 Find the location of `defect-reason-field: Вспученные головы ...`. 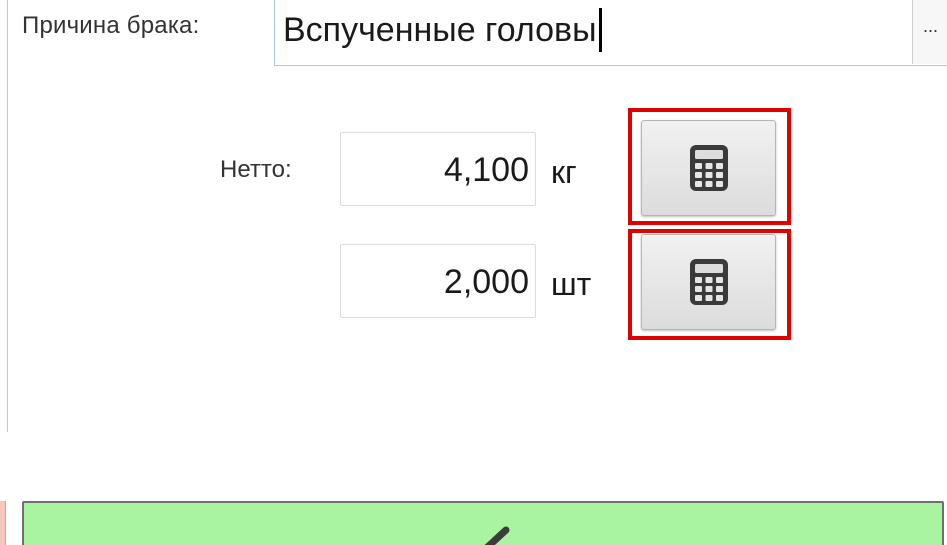

defect-reason-field: Вспученные головы ... is located at coordinates (610, 33).